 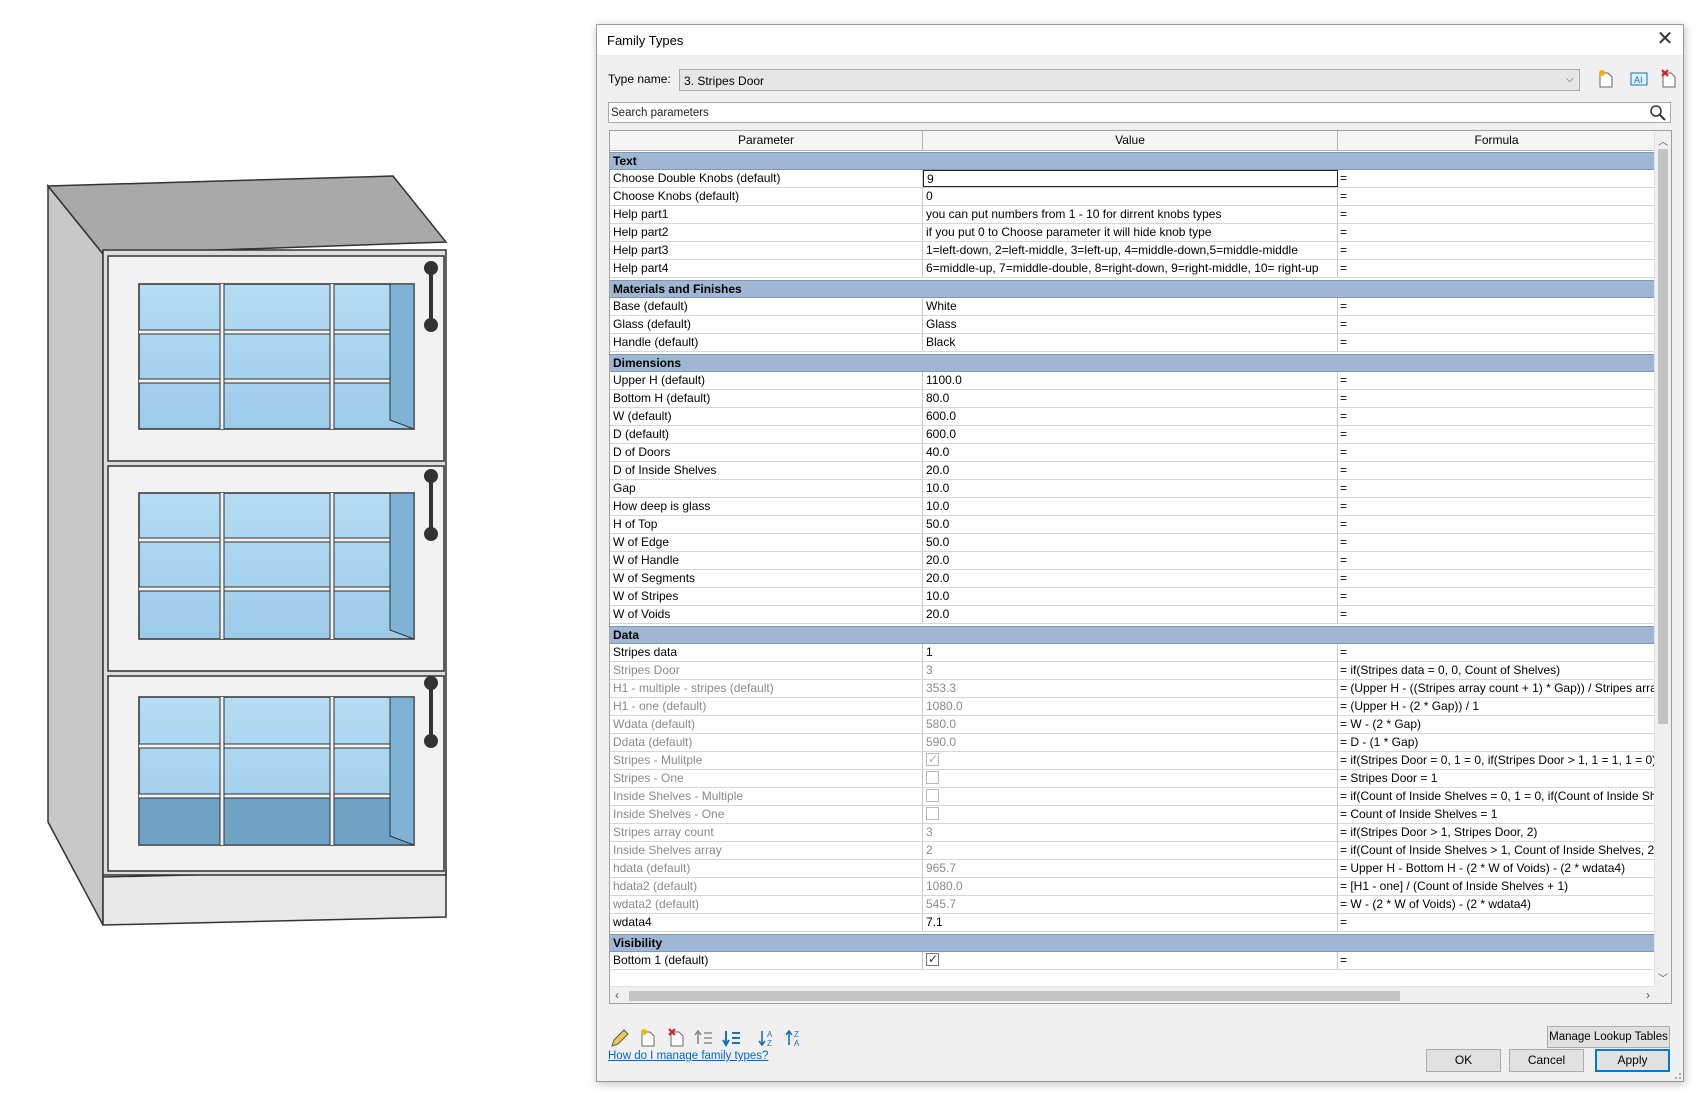 I want to click on parameter-value: 50.0, so click(x=1130, y=524).